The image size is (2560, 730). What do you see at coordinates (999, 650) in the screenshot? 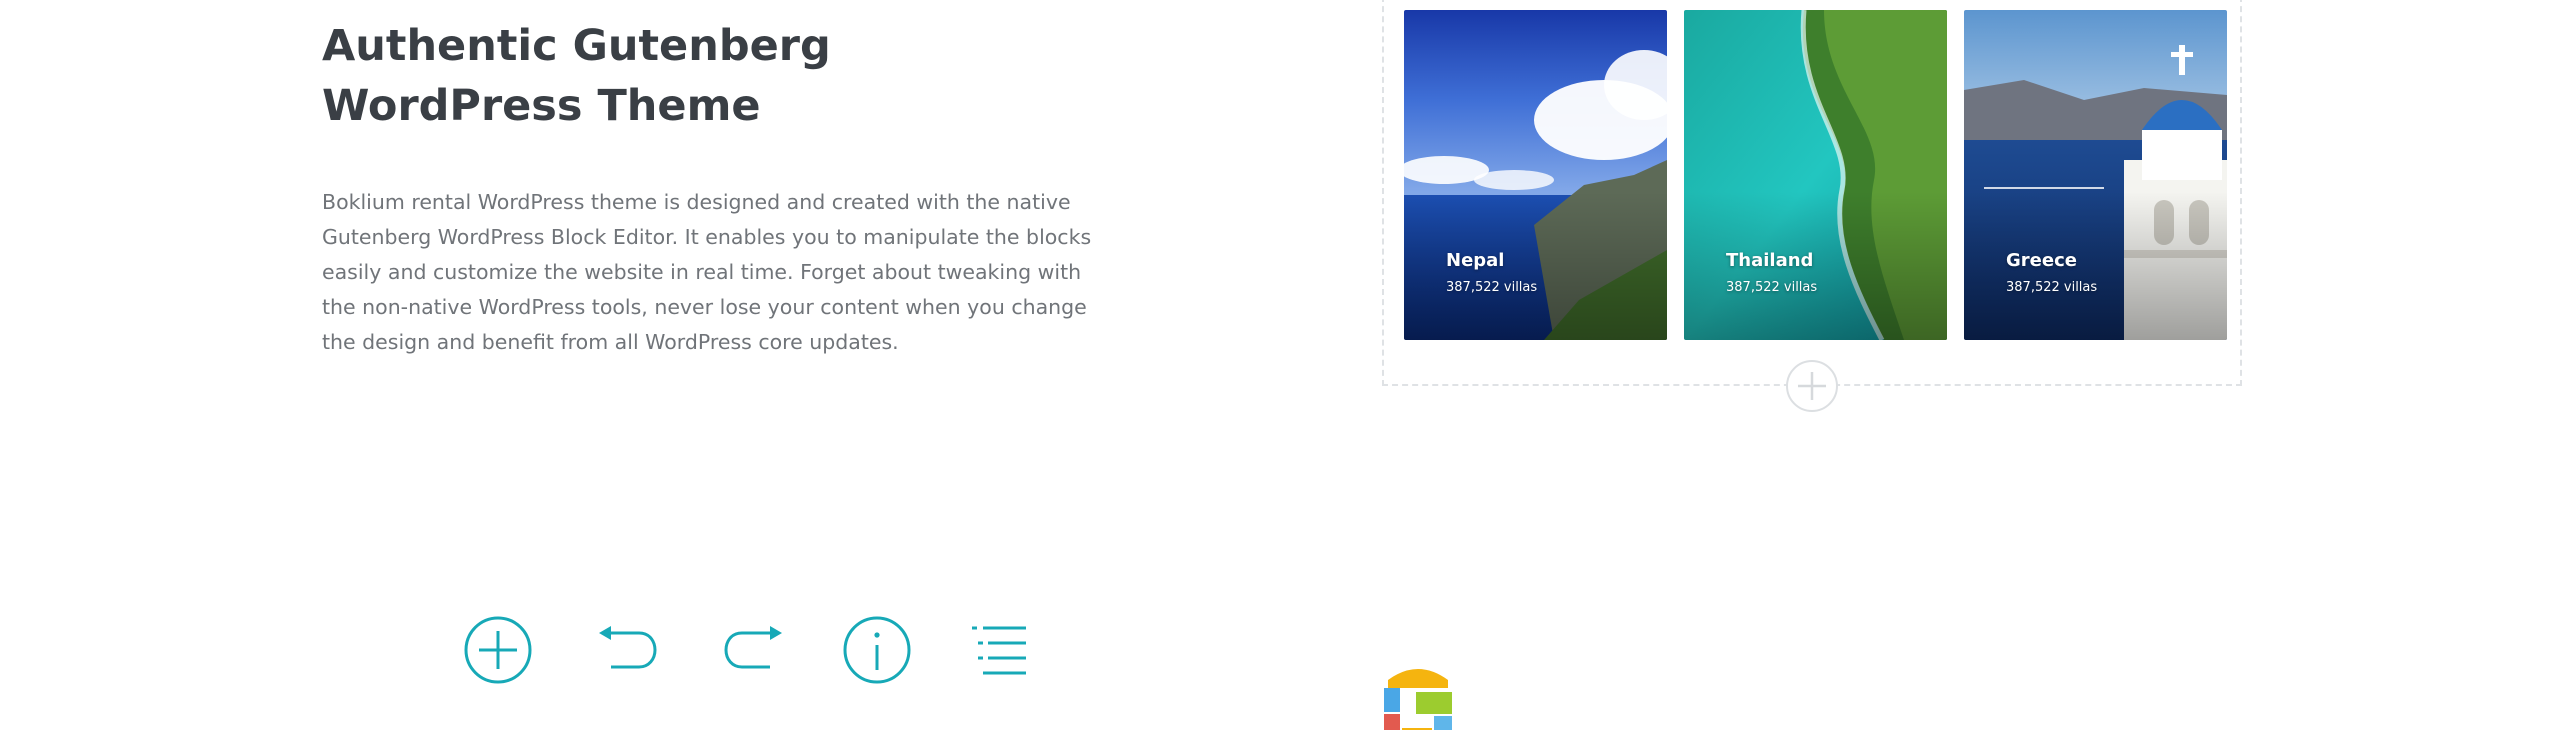
I see `outline-icon` at bounding box center [999, 650].